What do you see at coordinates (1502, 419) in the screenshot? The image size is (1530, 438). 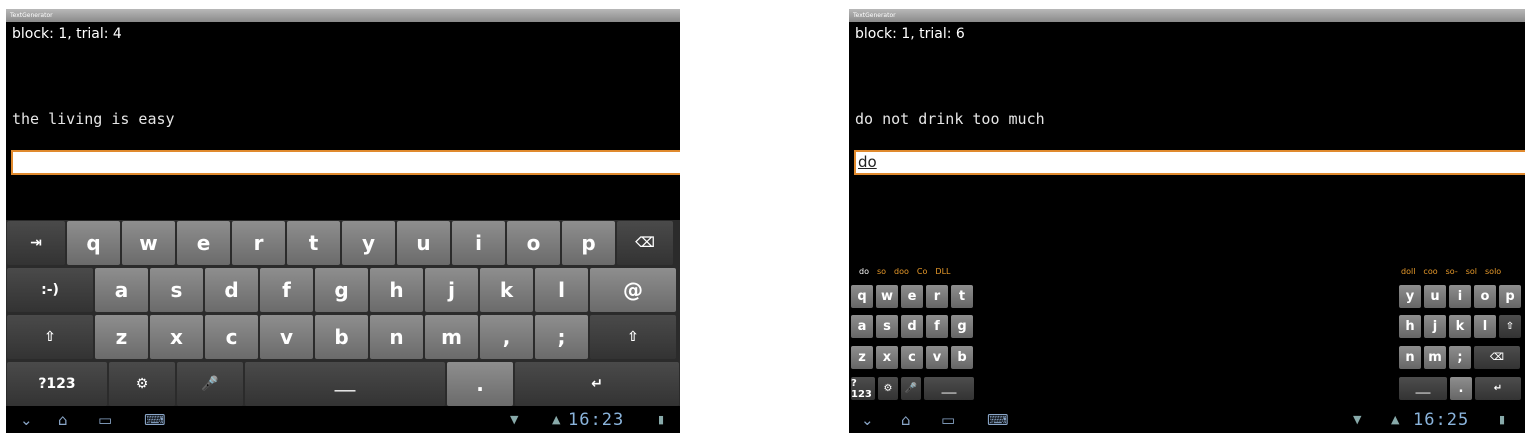 I see `battery-icon: ▮` at bounding box center [1502, 419].